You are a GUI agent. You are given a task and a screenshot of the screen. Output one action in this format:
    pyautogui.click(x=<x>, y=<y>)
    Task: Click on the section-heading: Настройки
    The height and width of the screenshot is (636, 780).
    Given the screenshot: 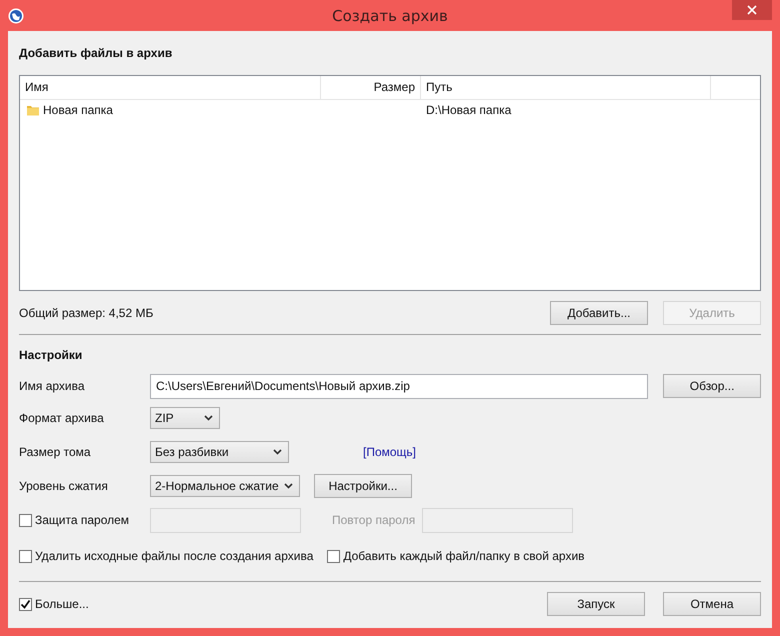 What is the action you would take?
    pyautogui.click(x=51, y=356)
    